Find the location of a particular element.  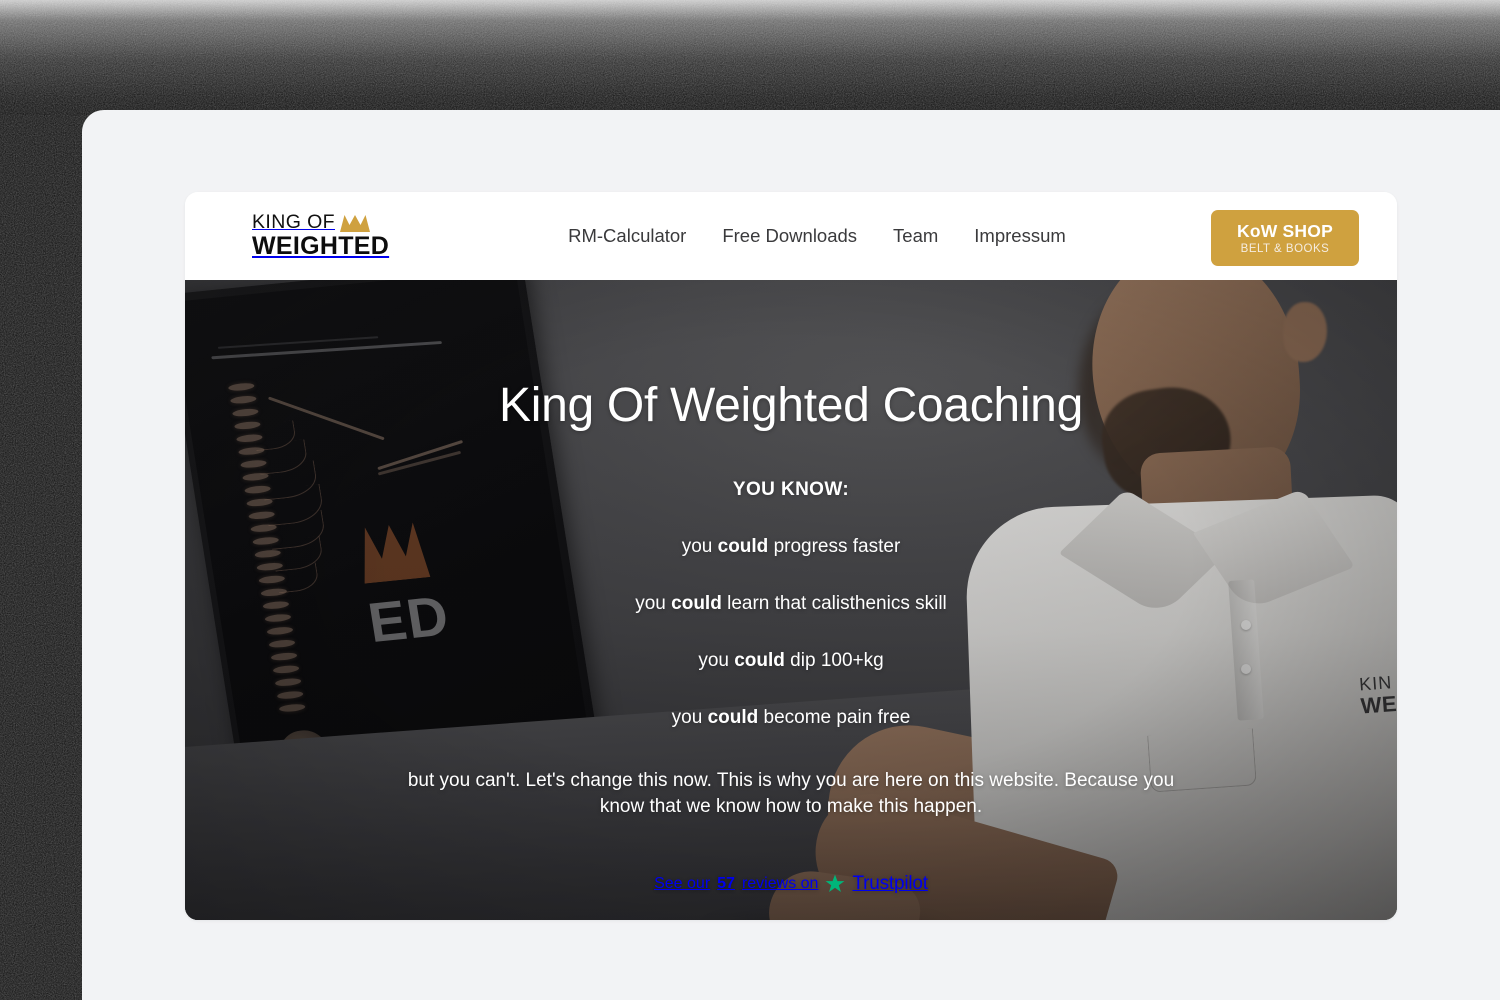

site-logo: KING OF WEIGHTED is located at coordinates (321, 235).